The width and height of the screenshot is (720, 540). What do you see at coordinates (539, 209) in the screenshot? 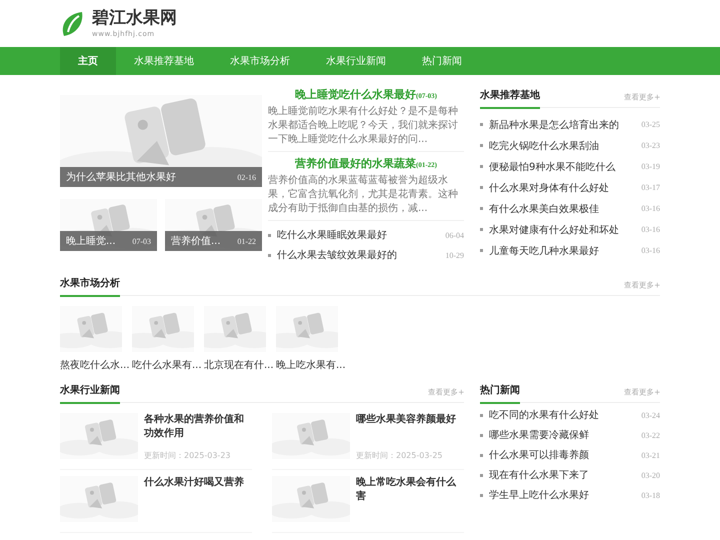
I see `article-link: 有什么水果美白效果极佳` at bounding box center [539, 209].